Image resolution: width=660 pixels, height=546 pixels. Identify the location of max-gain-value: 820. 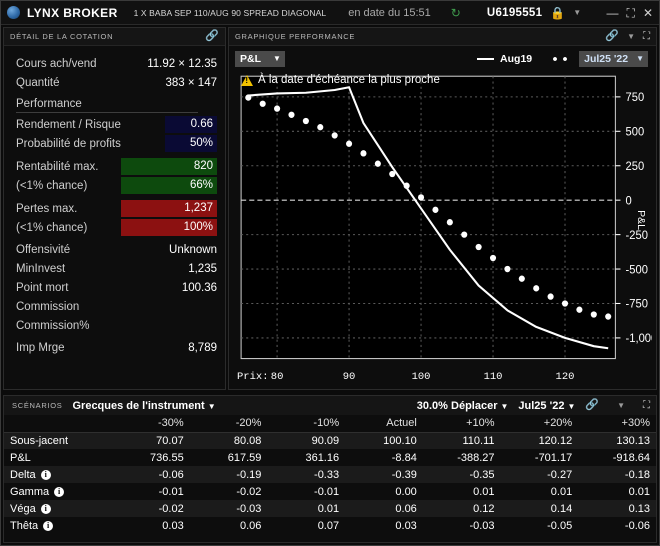
(169, 166).